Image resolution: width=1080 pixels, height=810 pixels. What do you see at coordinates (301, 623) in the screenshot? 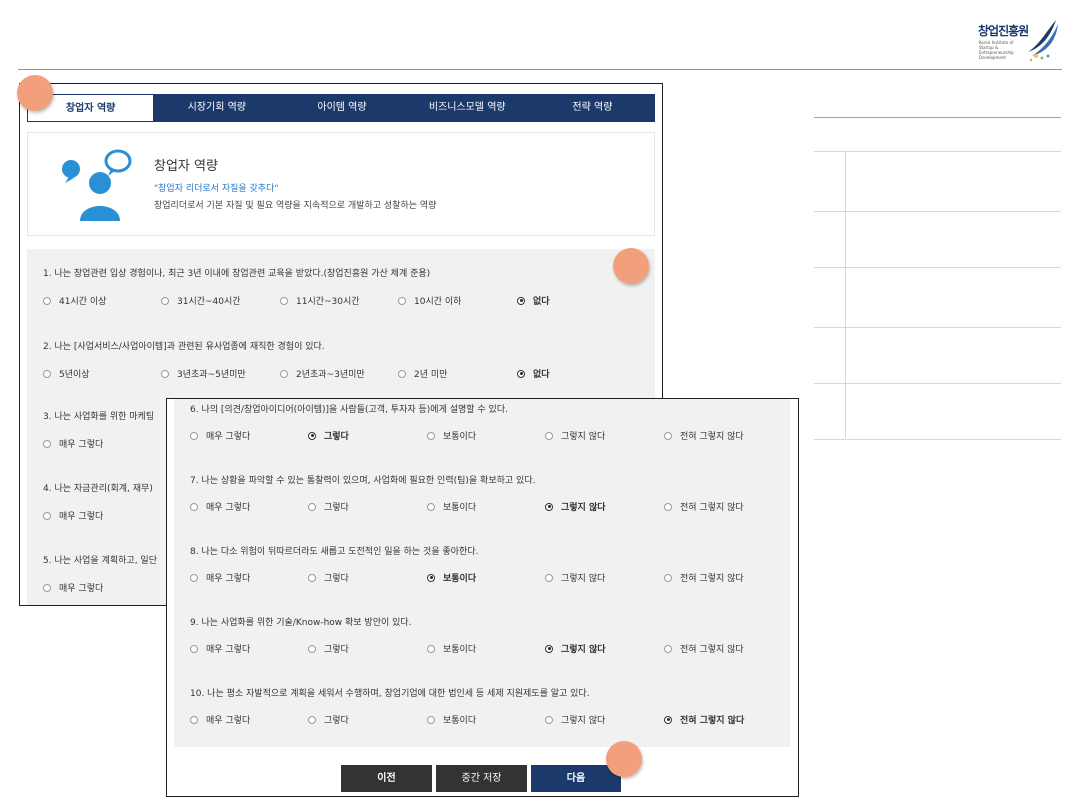
I see `question-text: 9. 나는 사업화를 위한 기술/Know-how 확보 방안이 있다.` at bounding box center [301, 623].